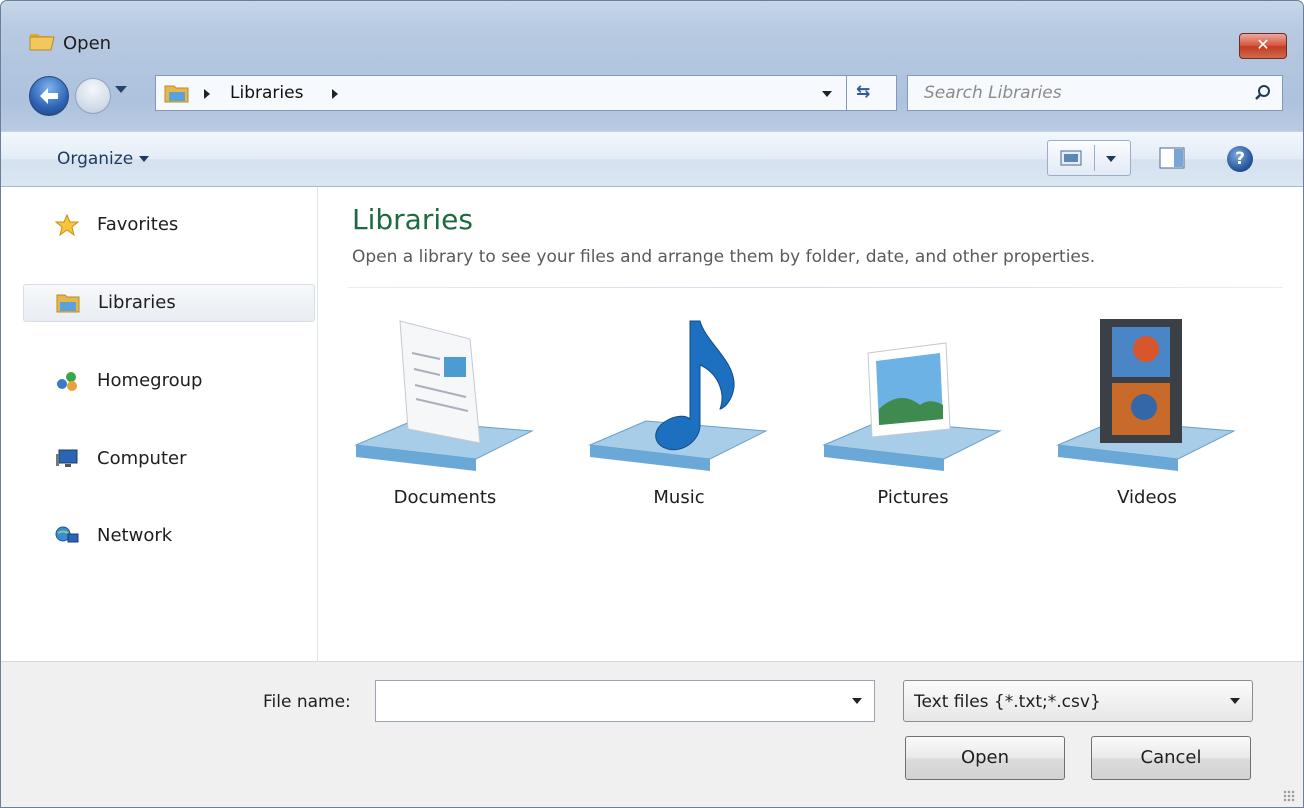 This screenshot has height=808, width=1304. What do you see at coordinates (444, 395) in the screenshot?
I see `documents-library-icon` at bounding box center [444, 395].